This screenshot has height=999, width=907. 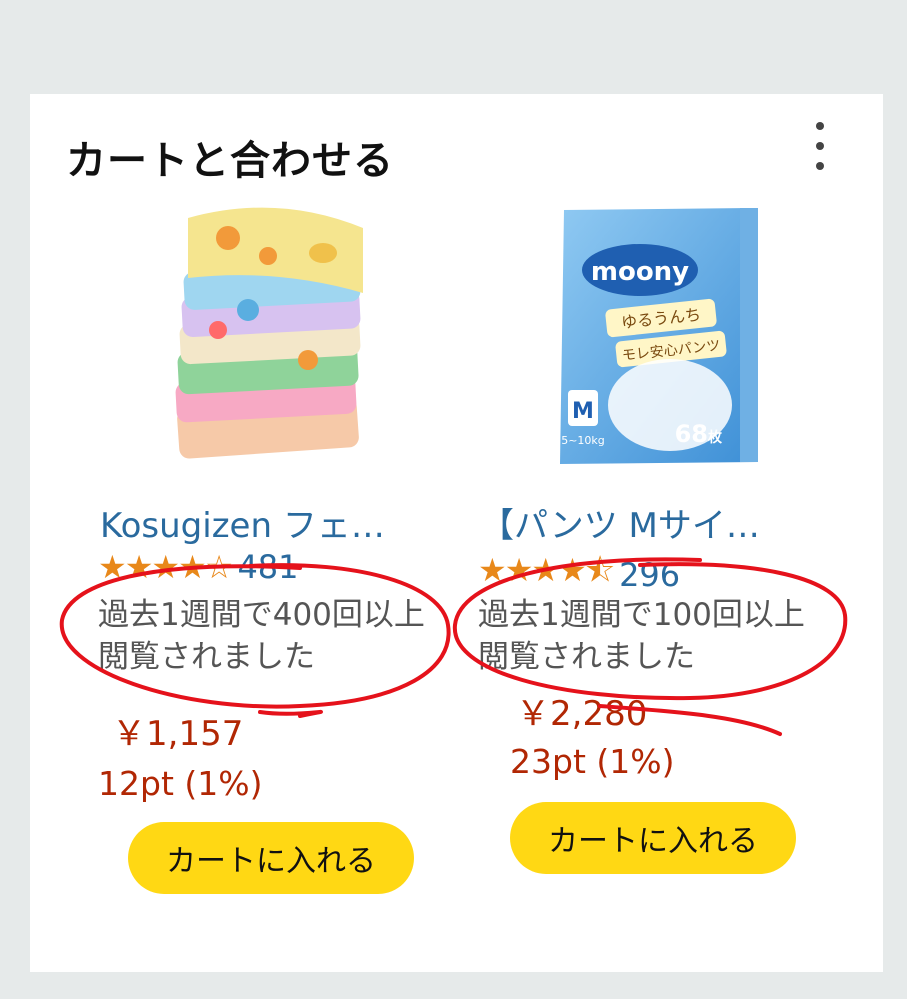 What do you see at coordinates (660, 340) in the screenshot?
I see `diaper-package-image: moony ゆるうんち モレ安心パンツ M 5~10kg 68枚` at bounding box center [660, 340].